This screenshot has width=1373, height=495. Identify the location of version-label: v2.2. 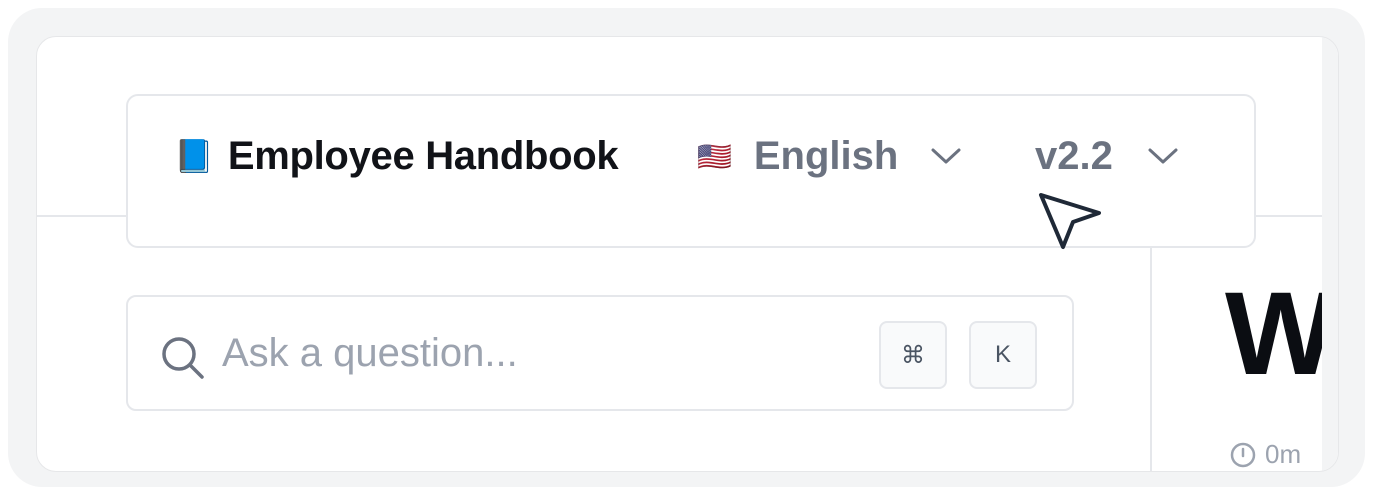
(1074, 155).